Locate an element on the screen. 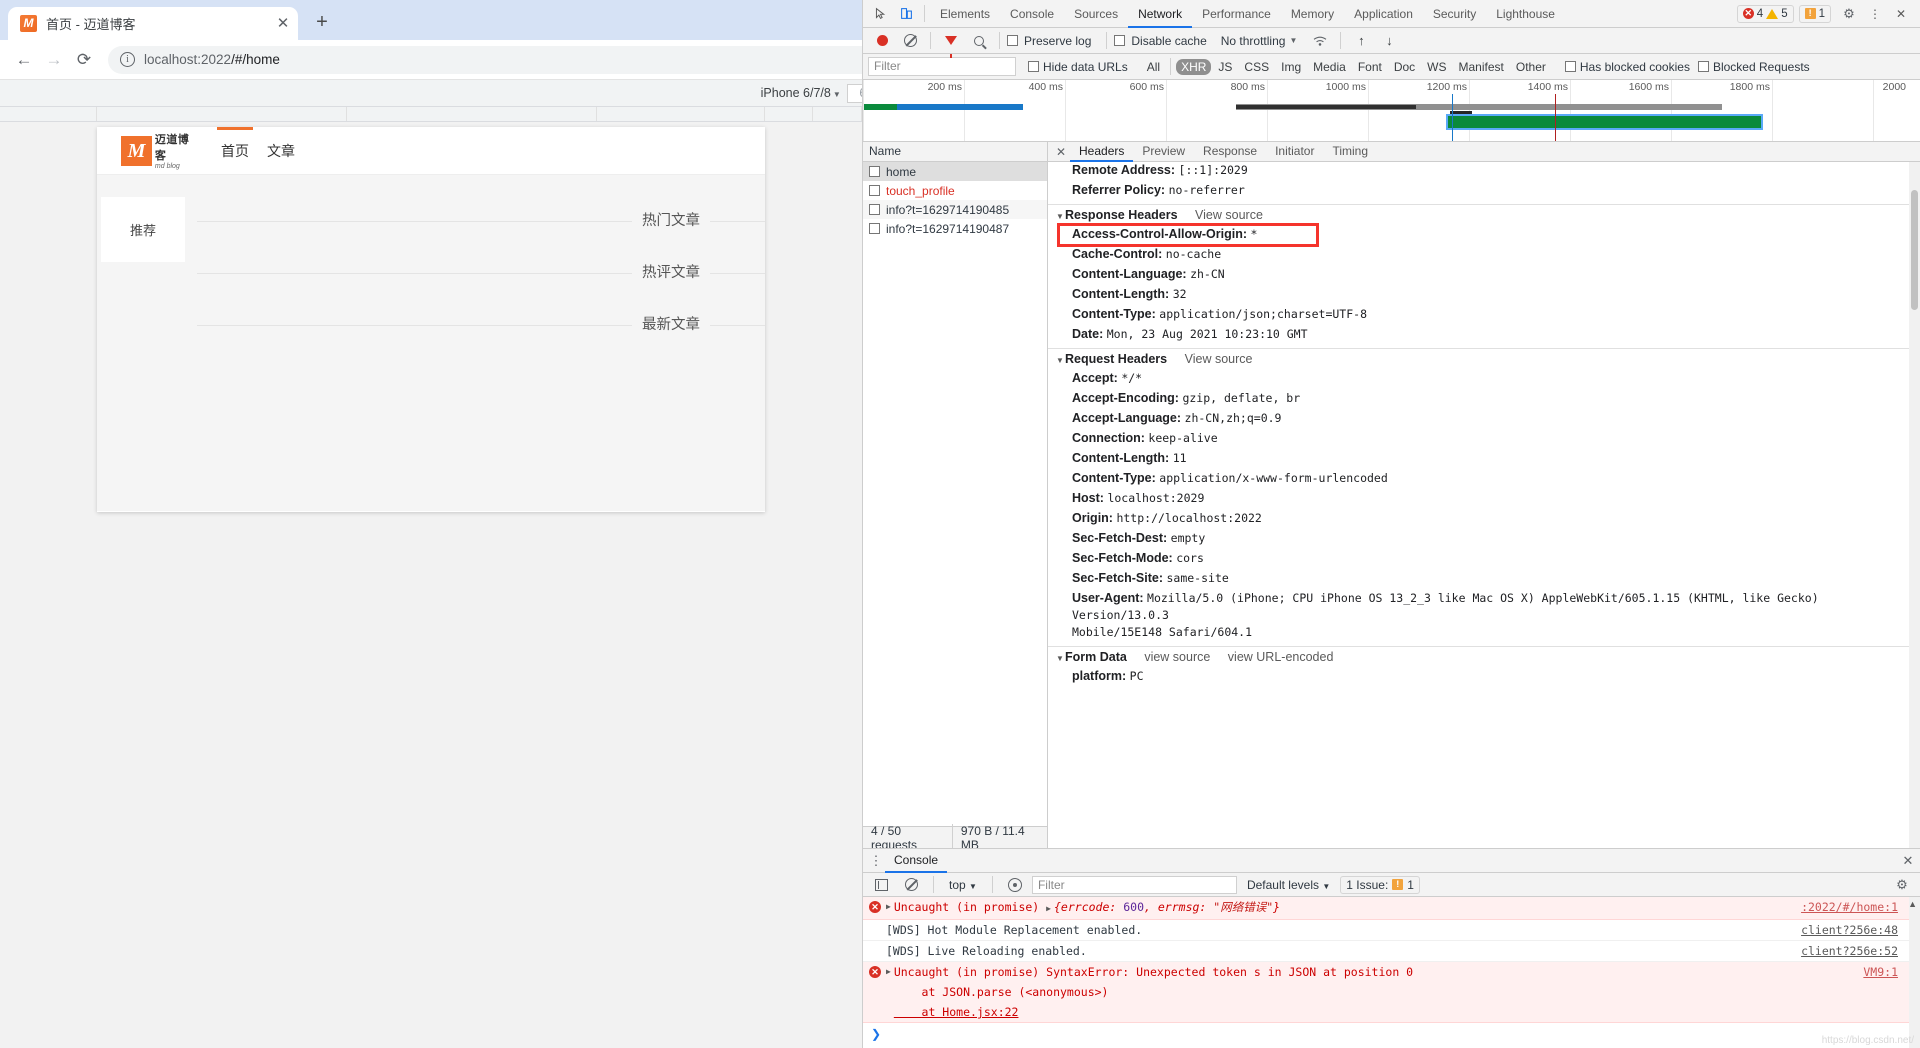 The image size is (1920, 1048). drawer-tab-console: Console is located at coordinates (916, 861).